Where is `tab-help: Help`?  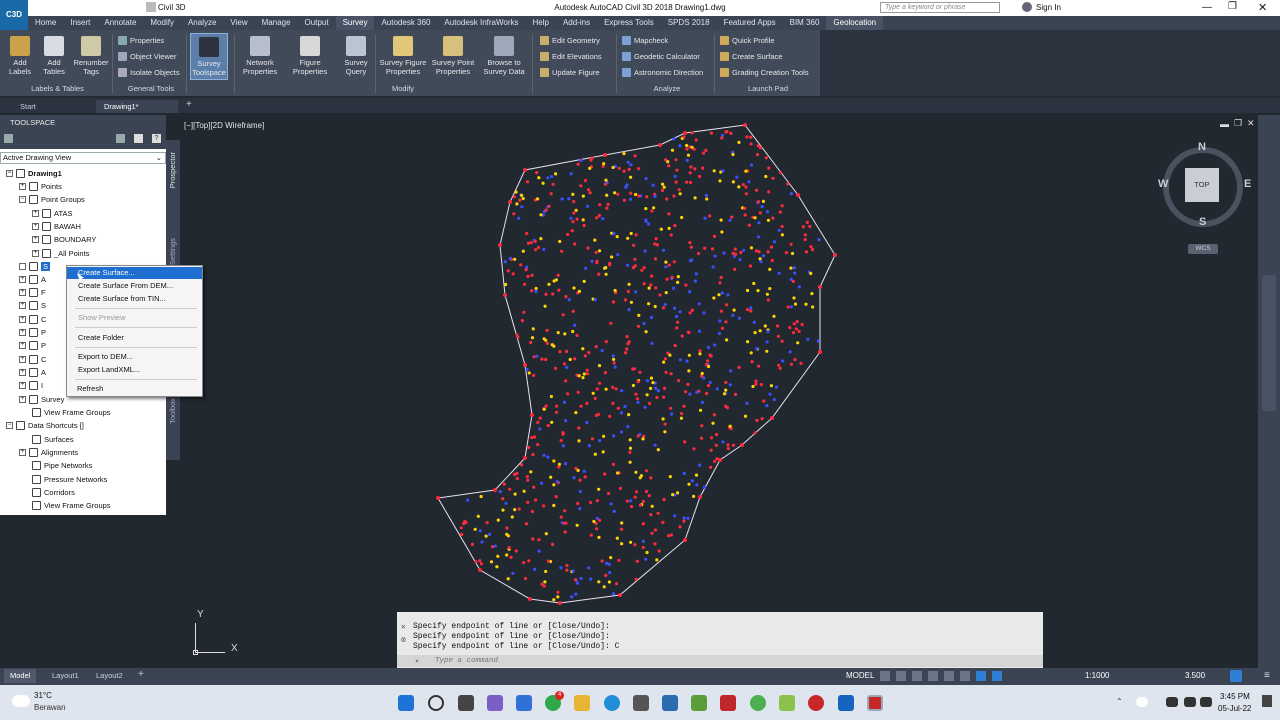
tab-help: Help is located at coordinates (541, 23).